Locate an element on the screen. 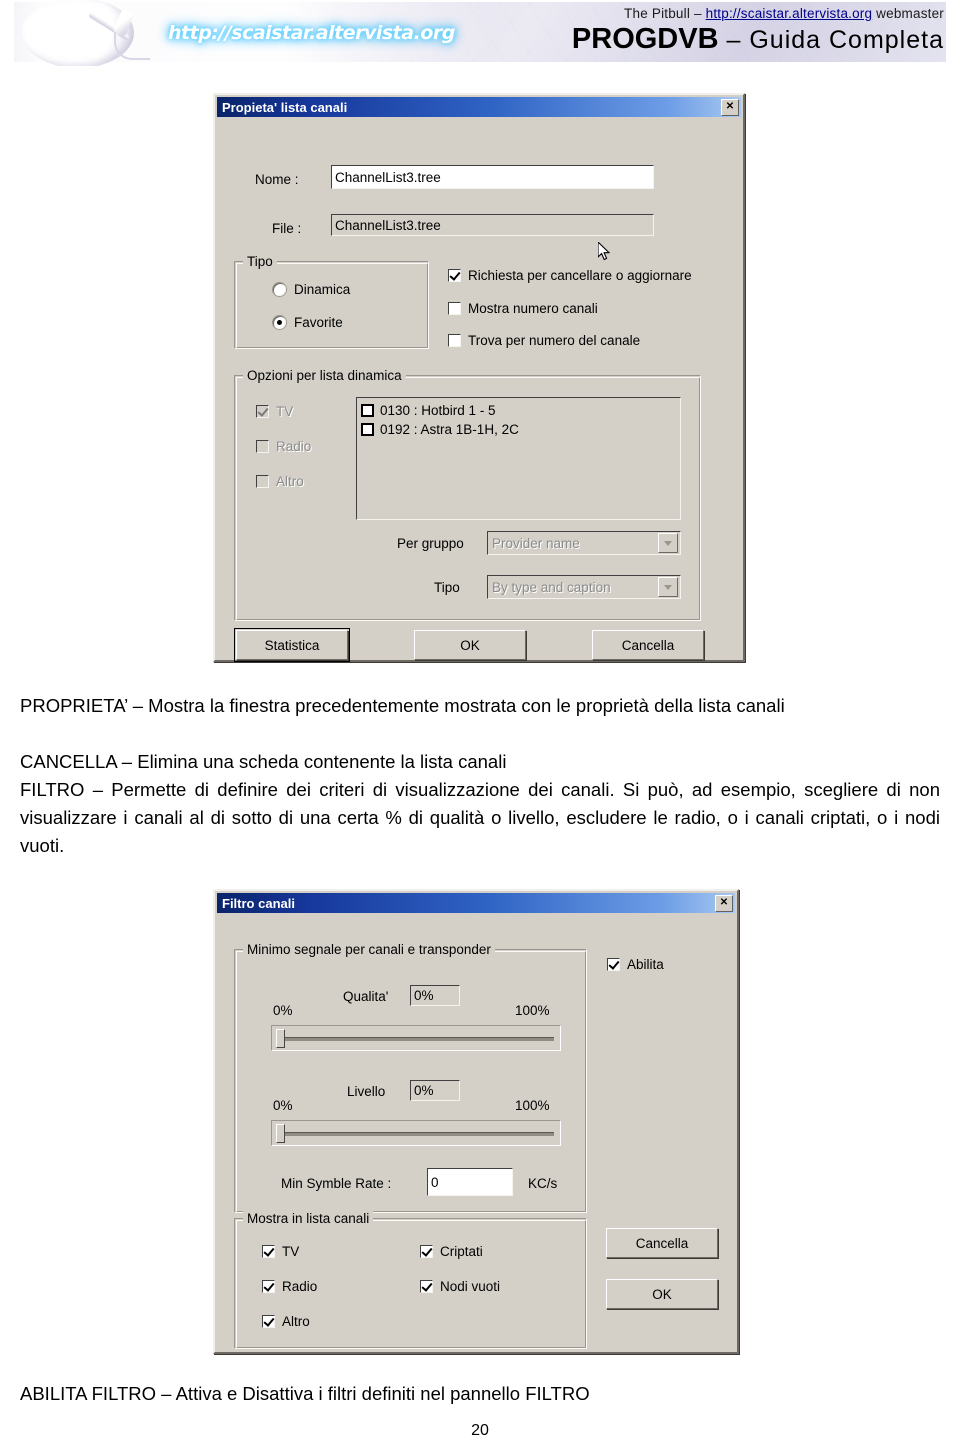 The width and height of the screenshot is (960, 1444). checkbox-mostra-numero-canali: Mostra numero canali is located at coordinates (523, 308).